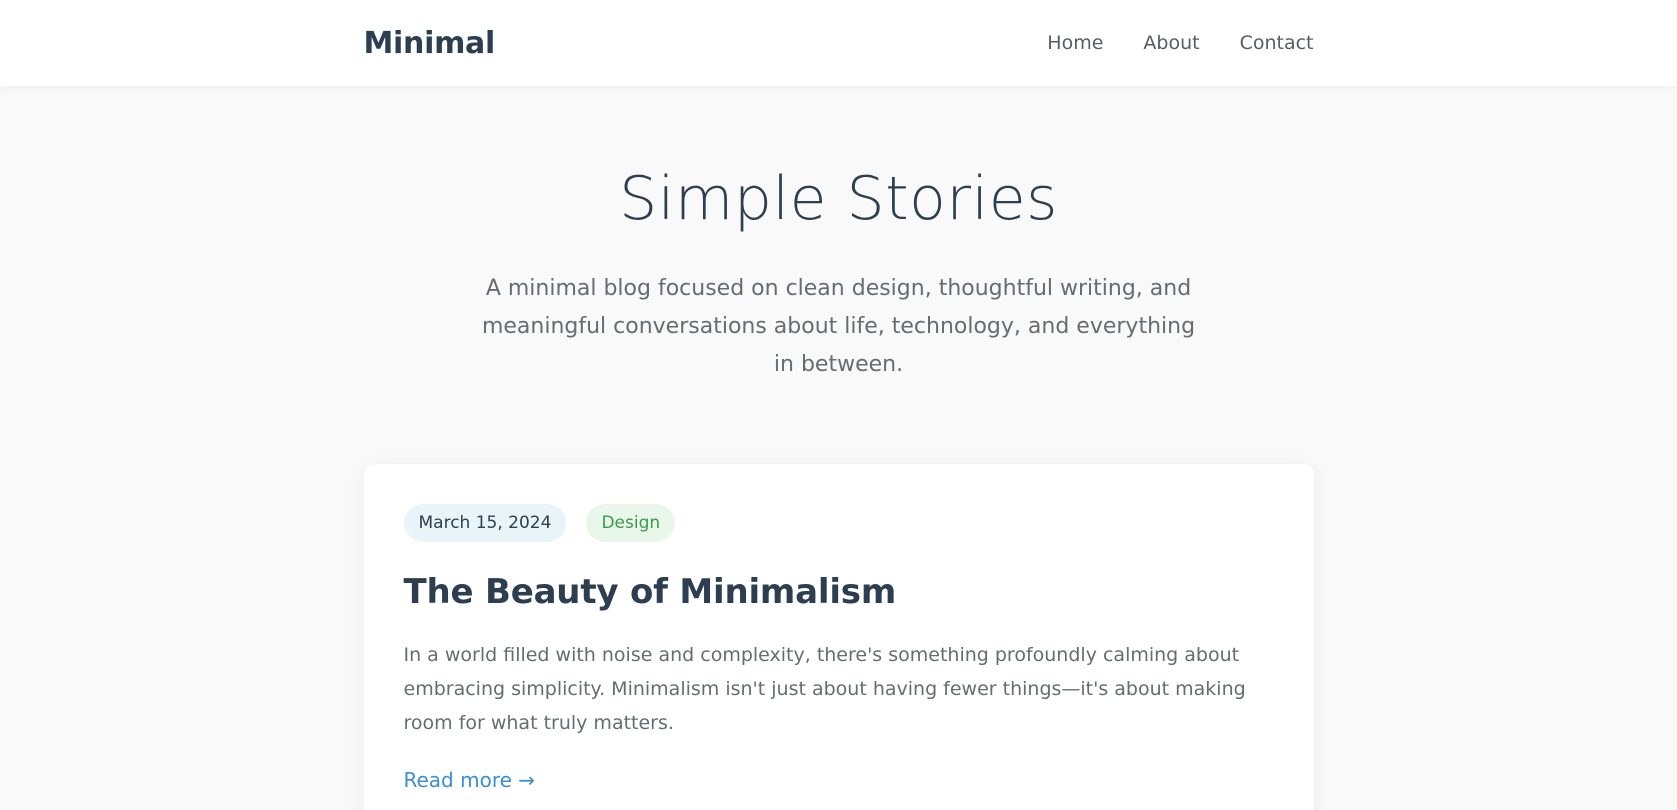  What do you see at coordinates (1171, 43) in the screenshot?
I see `nav-about-link: About` at bounding box center [1171, 43].